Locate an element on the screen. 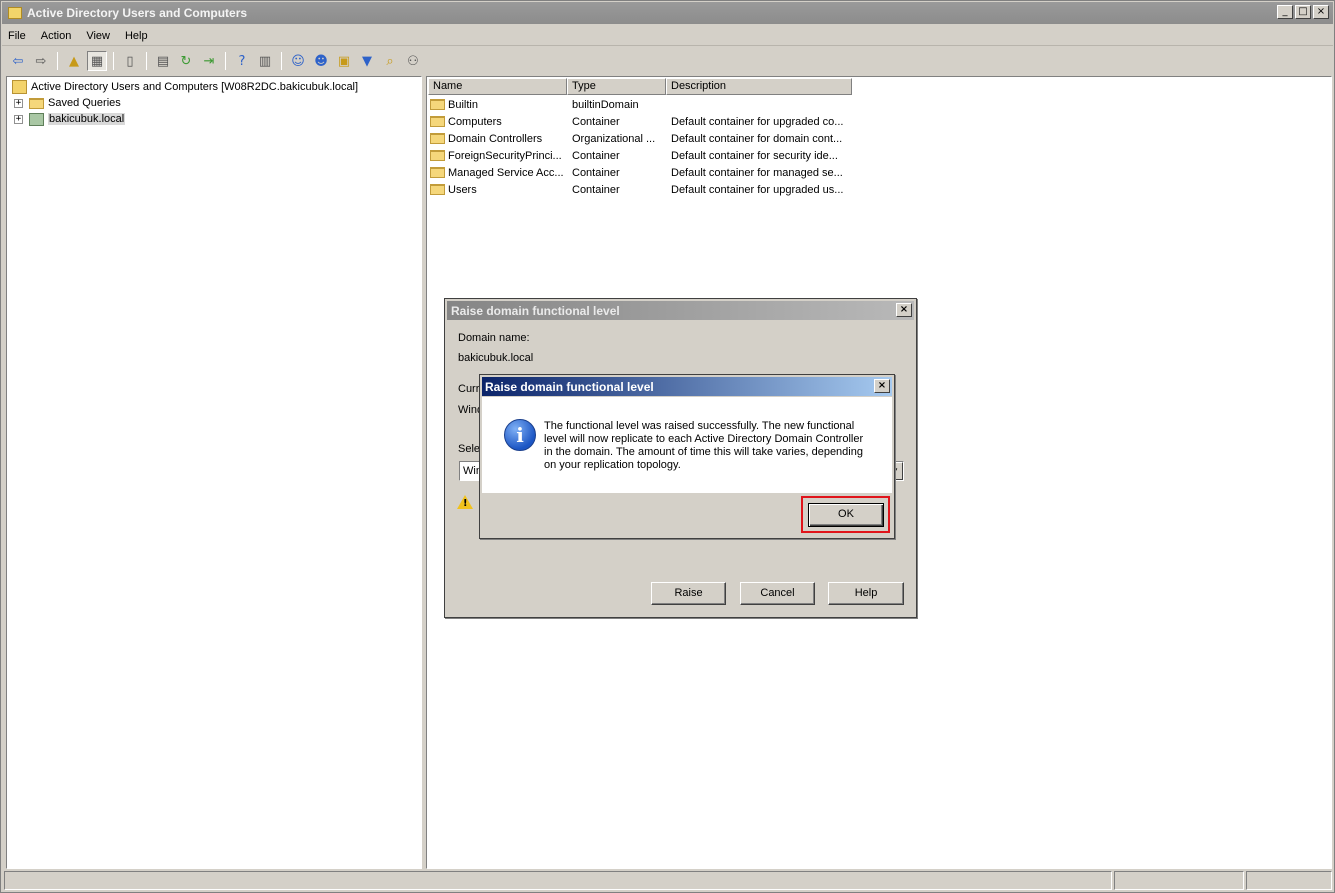 This screenshot has width=1335, height=893. status-pane-secondary is located at coordinates (1179, 880).